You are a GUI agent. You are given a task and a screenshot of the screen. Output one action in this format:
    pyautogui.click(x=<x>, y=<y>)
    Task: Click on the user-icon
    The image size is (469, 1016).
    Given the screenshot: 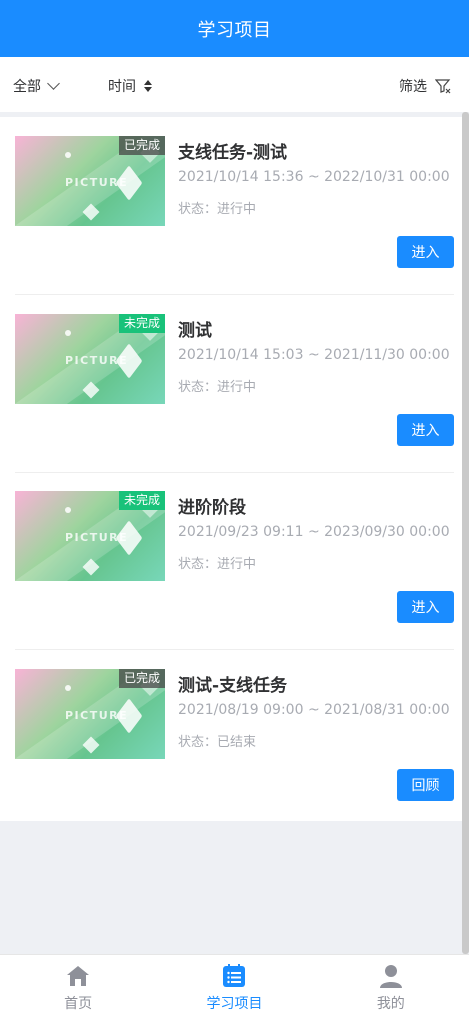 What is the action you would take?
    pyautogui.click(x=390, y=976)
    